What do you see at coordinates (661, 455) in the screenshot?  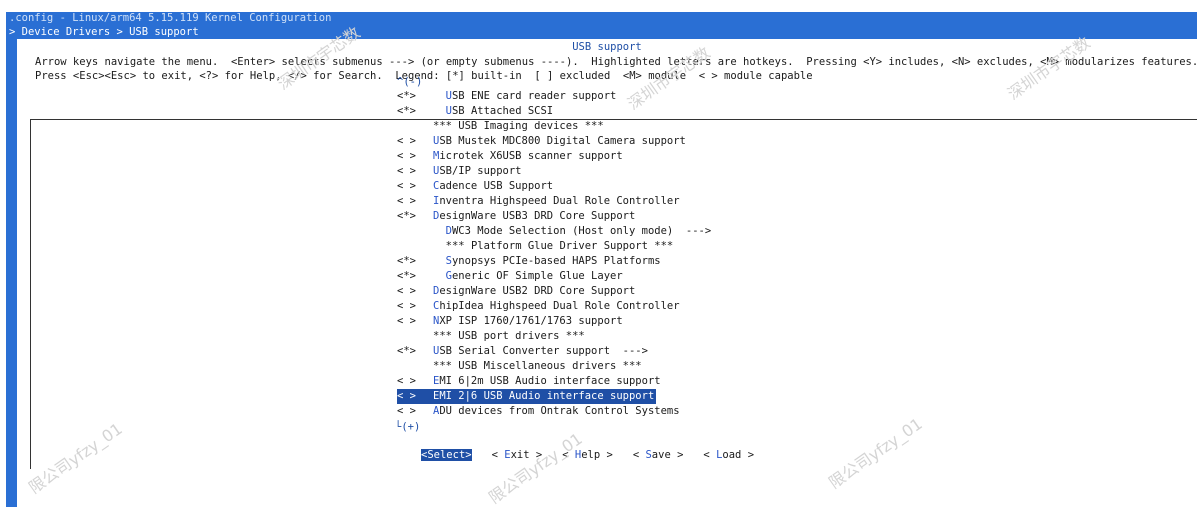 I see `button-label: ave` at bounding box center [661, 455].